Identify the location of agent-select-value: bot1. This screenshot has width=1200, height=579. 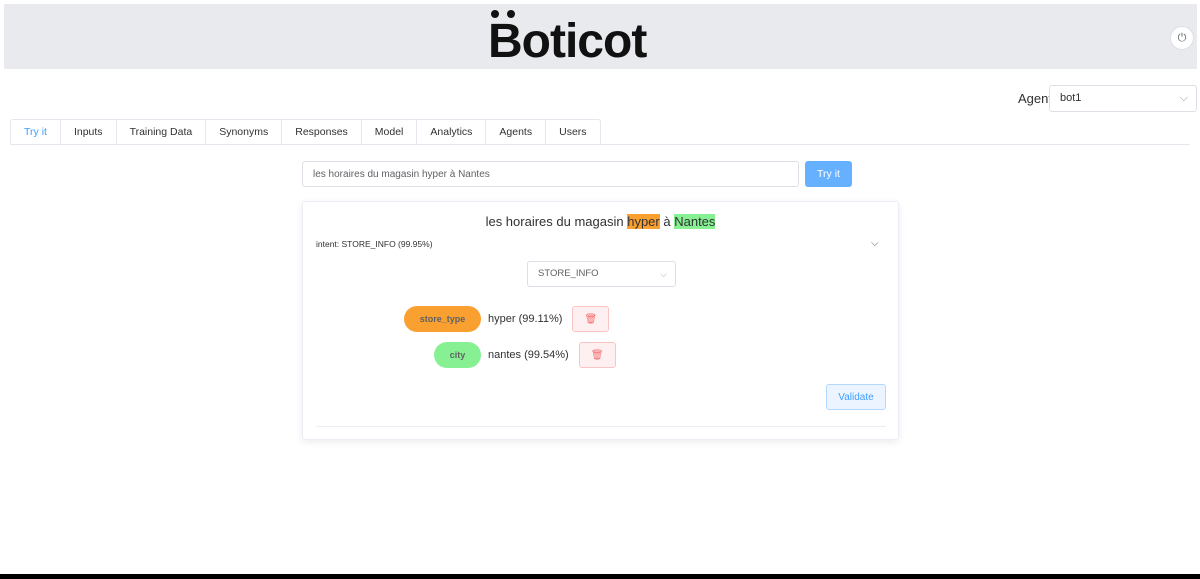
(1071, 98).